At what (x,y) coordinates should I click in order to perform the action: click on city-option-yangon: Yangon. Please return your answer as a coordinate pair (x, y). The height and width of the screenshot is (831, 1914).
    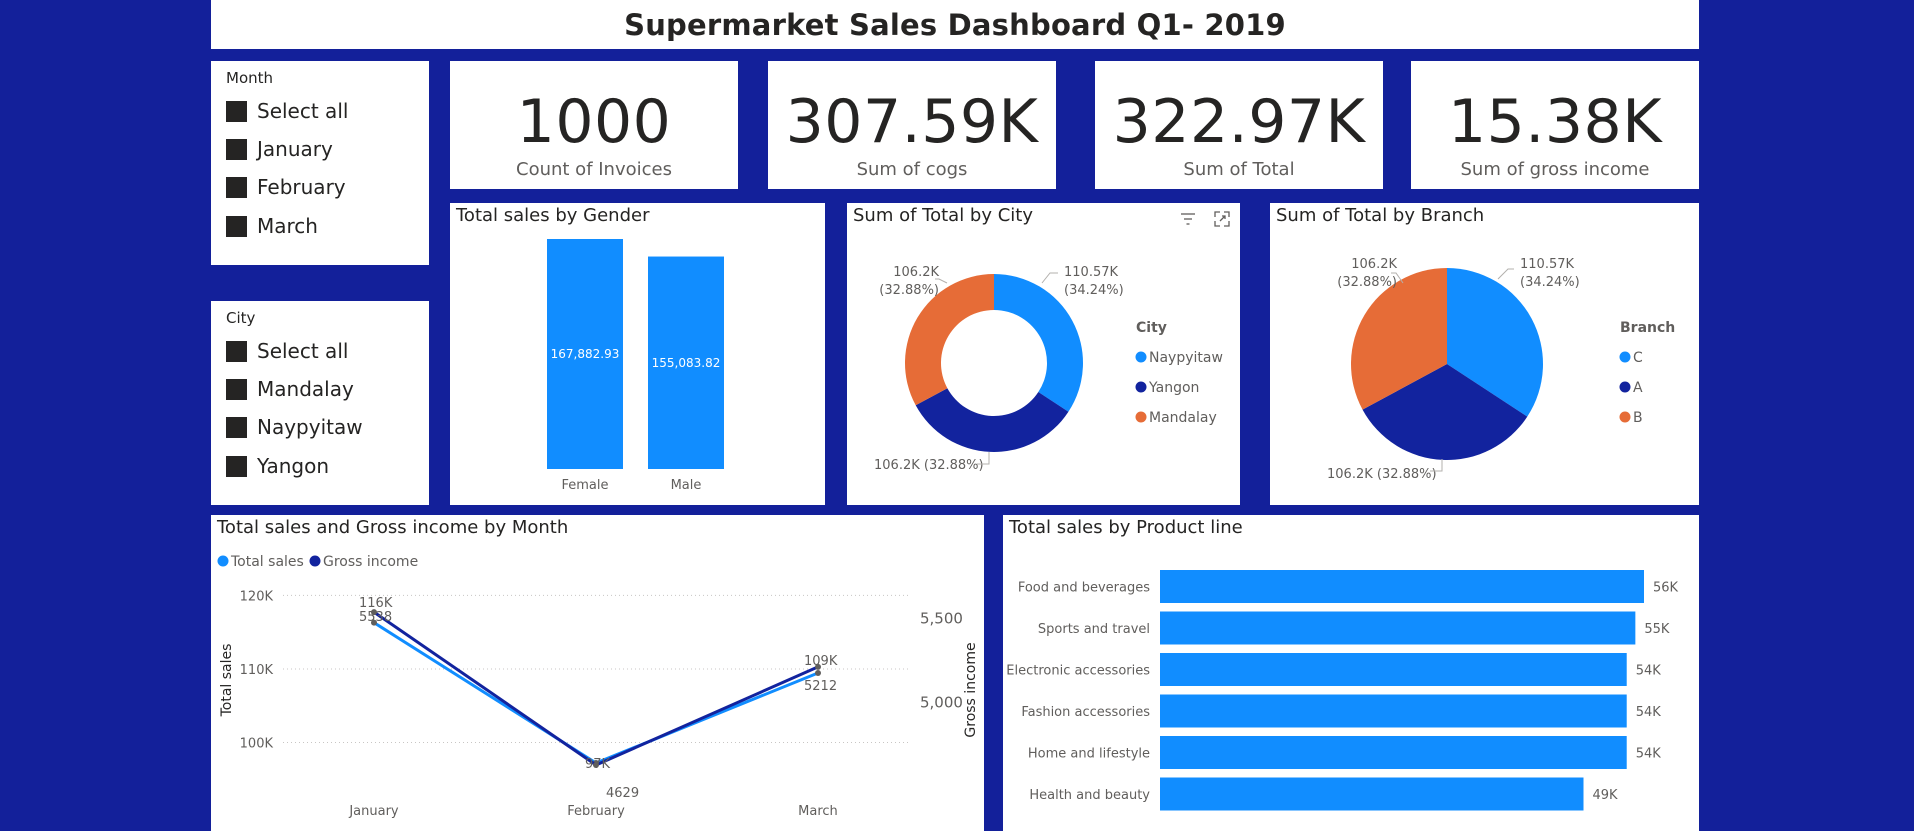
    Looking at the image, I should click on (277, 466).